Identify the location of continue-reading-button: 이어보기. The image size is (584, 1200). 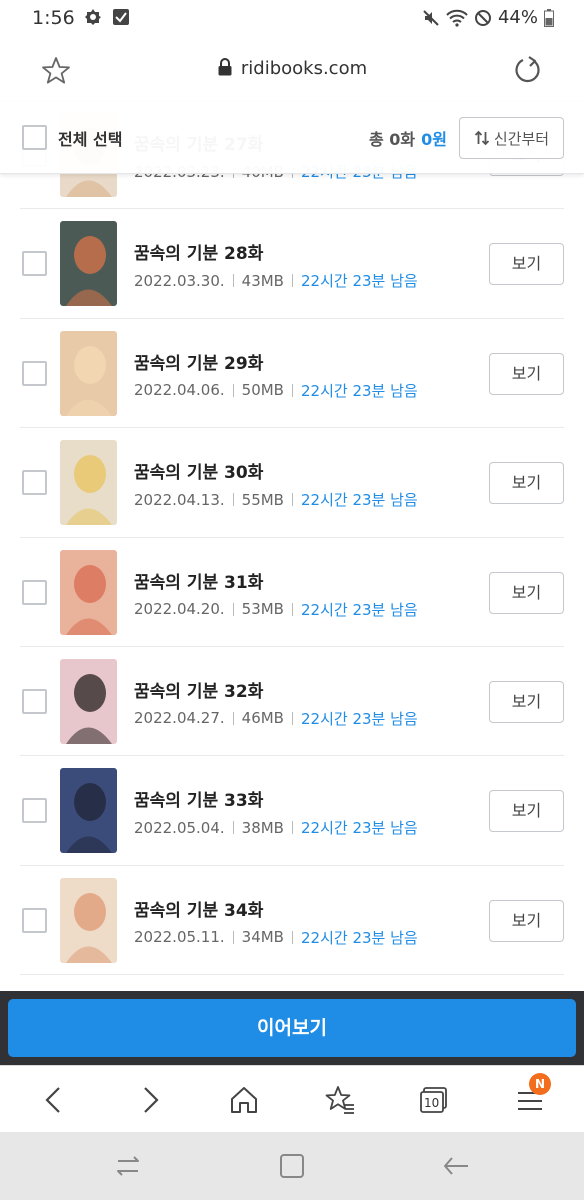
(292, 1028).